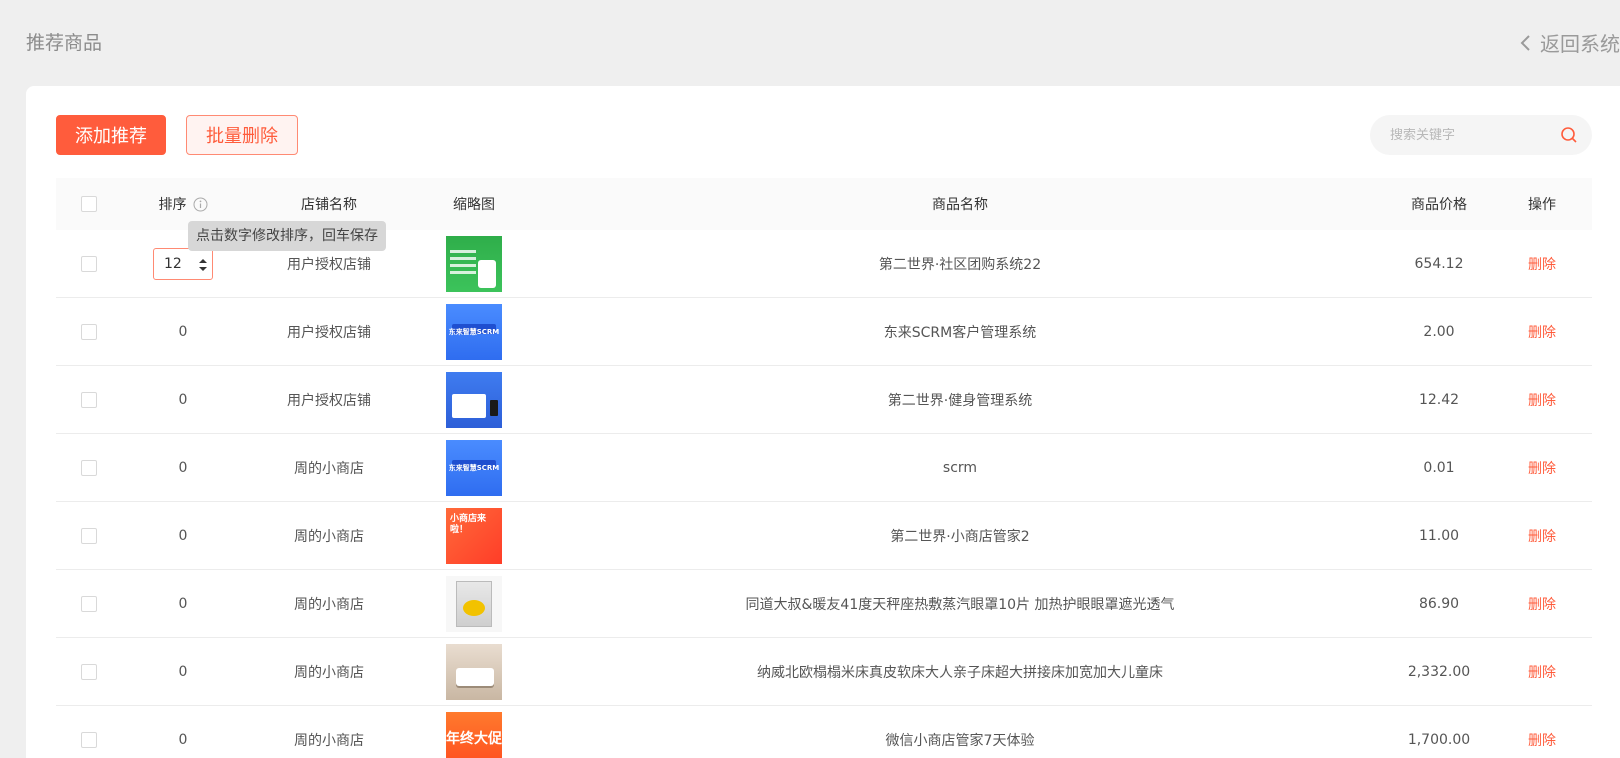 Image resolution: width=1620 pixels, height=758 pixels. I want to click on add-recommend-button: 添加推荐, so click(111, 135).